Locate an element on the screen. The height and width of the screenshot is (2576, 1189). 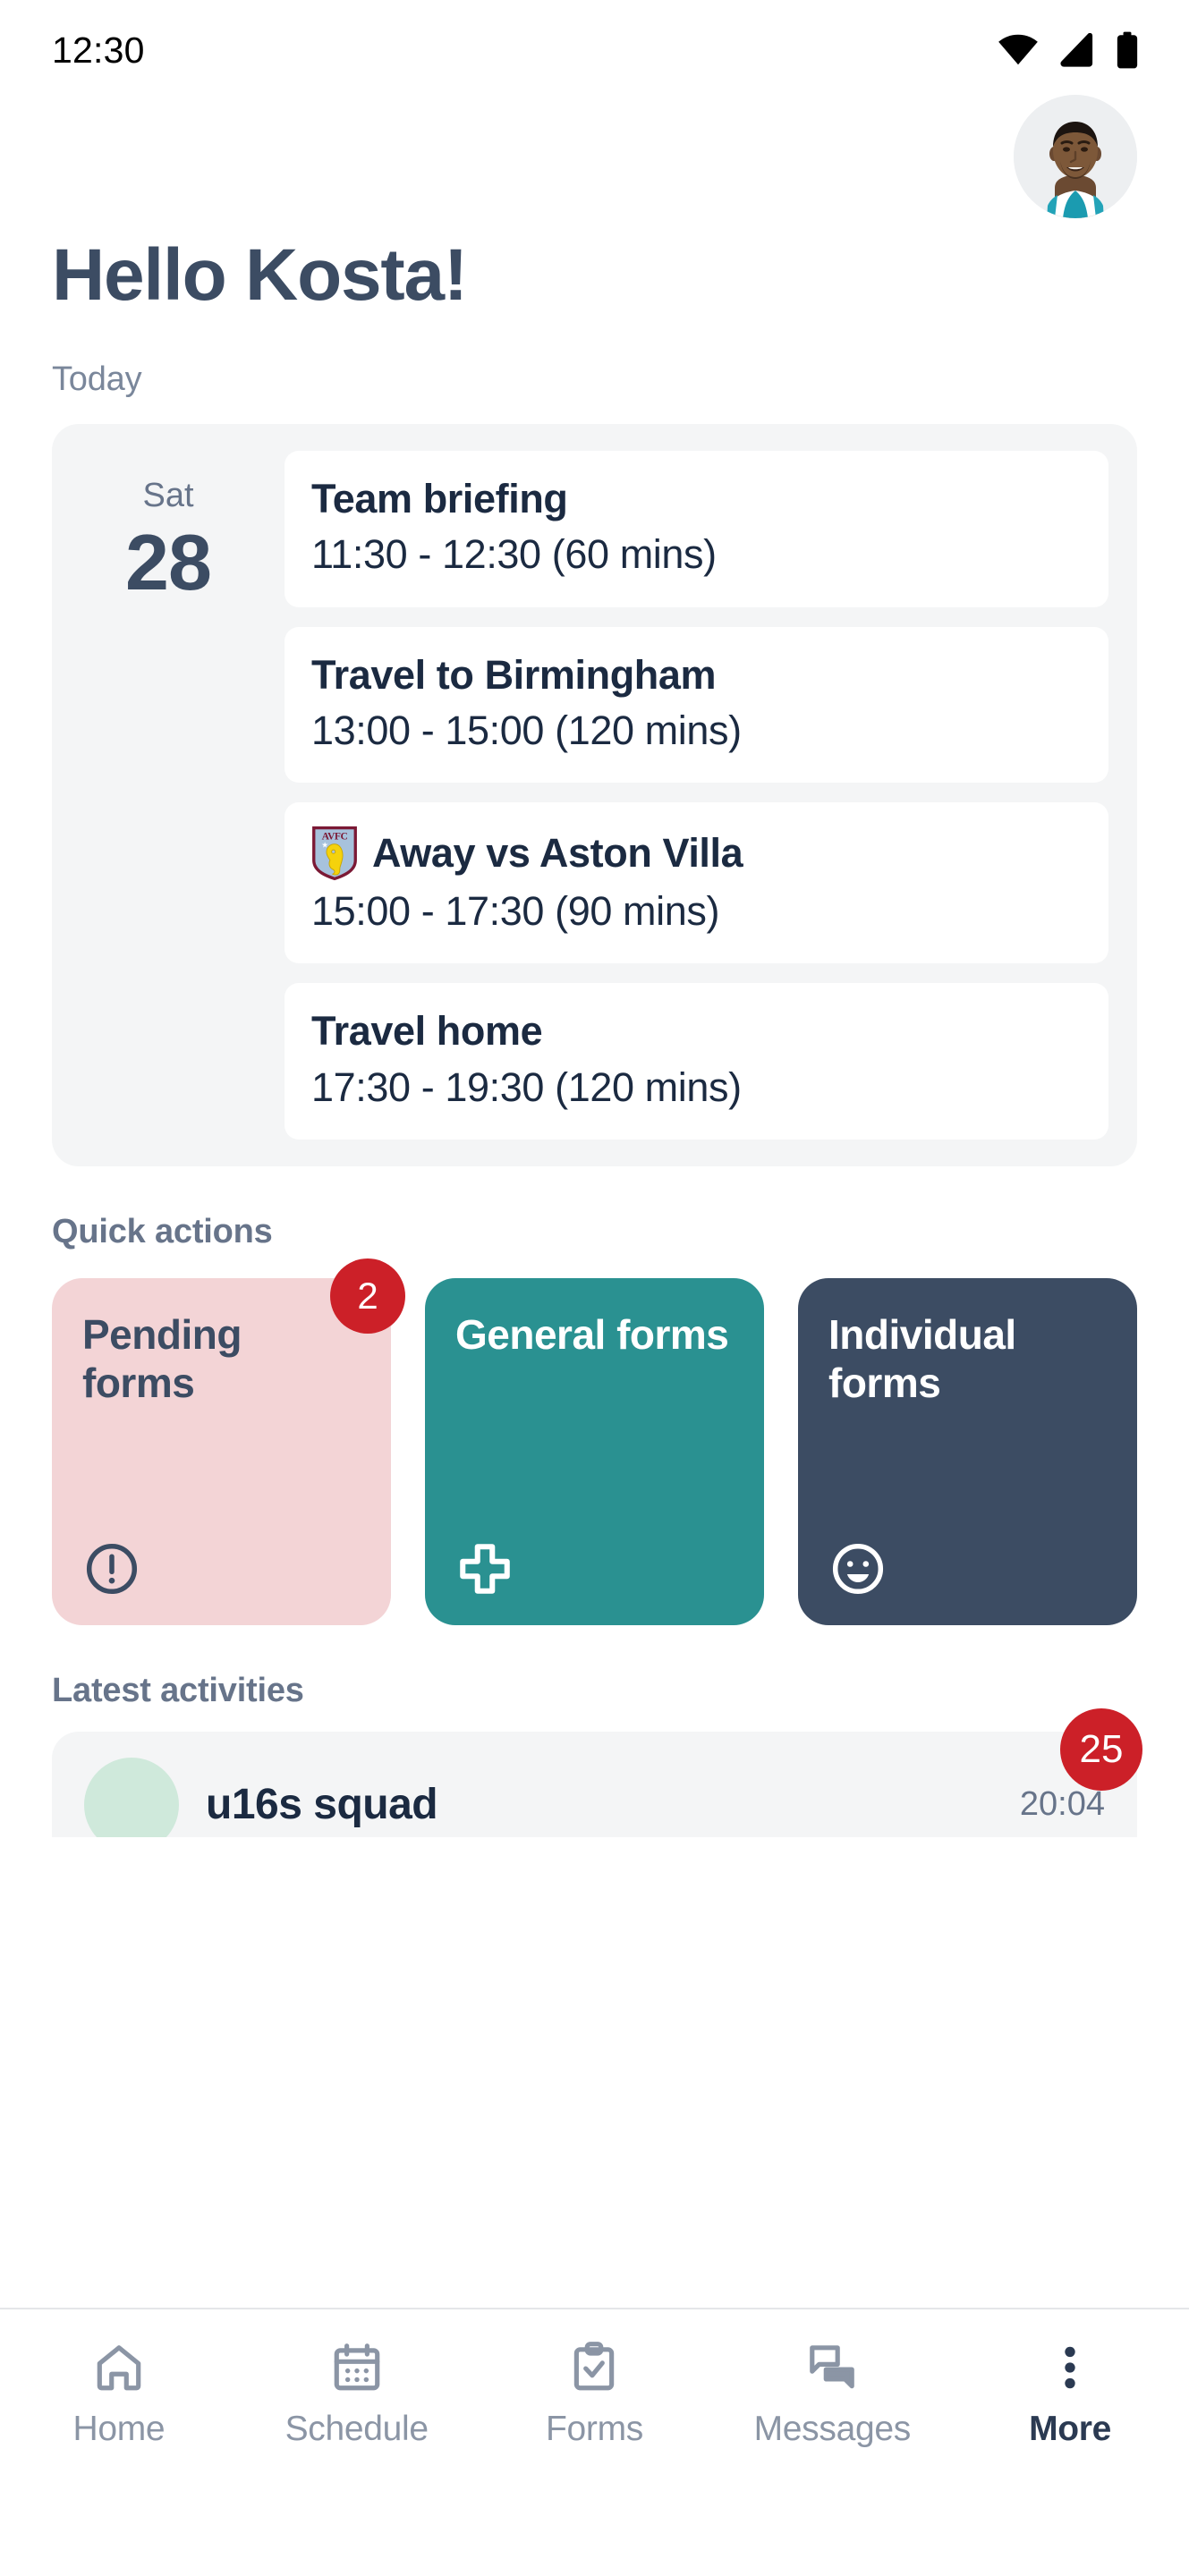
plus-cross-icon is located at coordinates (484, 1568).